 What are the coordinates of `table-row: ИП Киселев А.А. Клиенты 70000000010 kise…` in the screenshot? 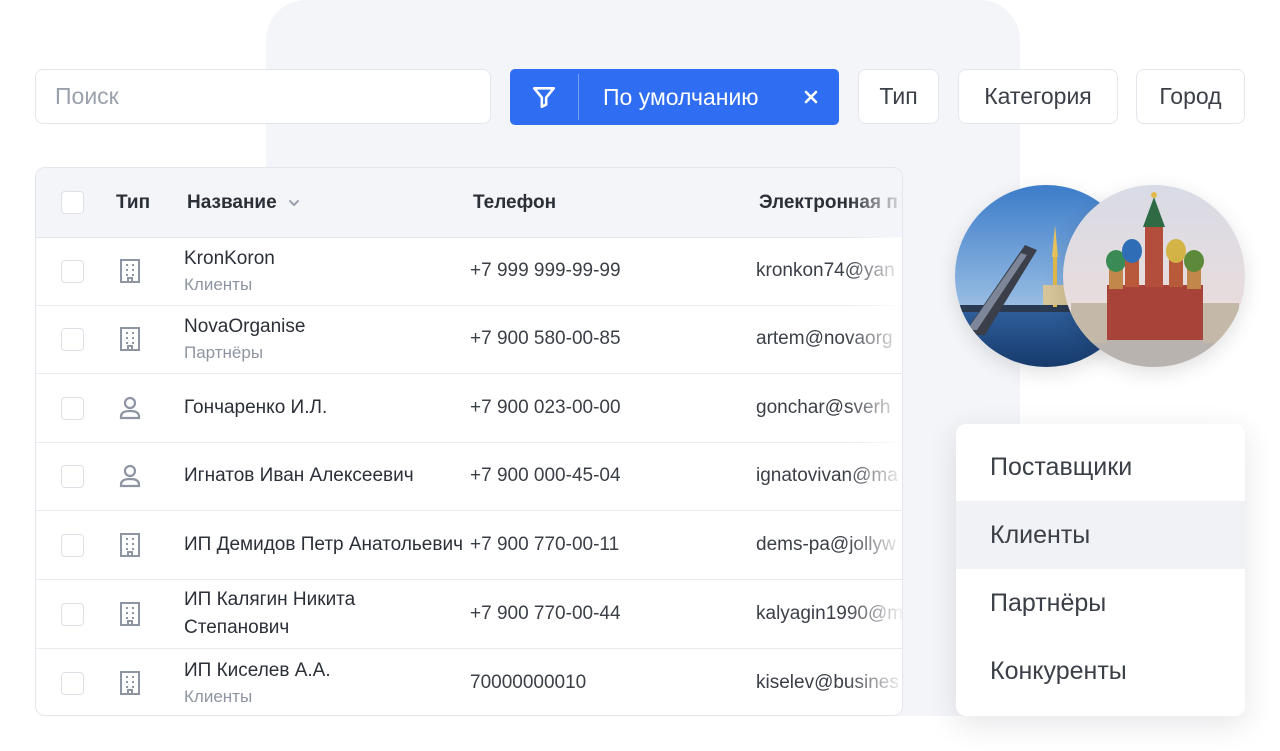 It's located at (469, 682).